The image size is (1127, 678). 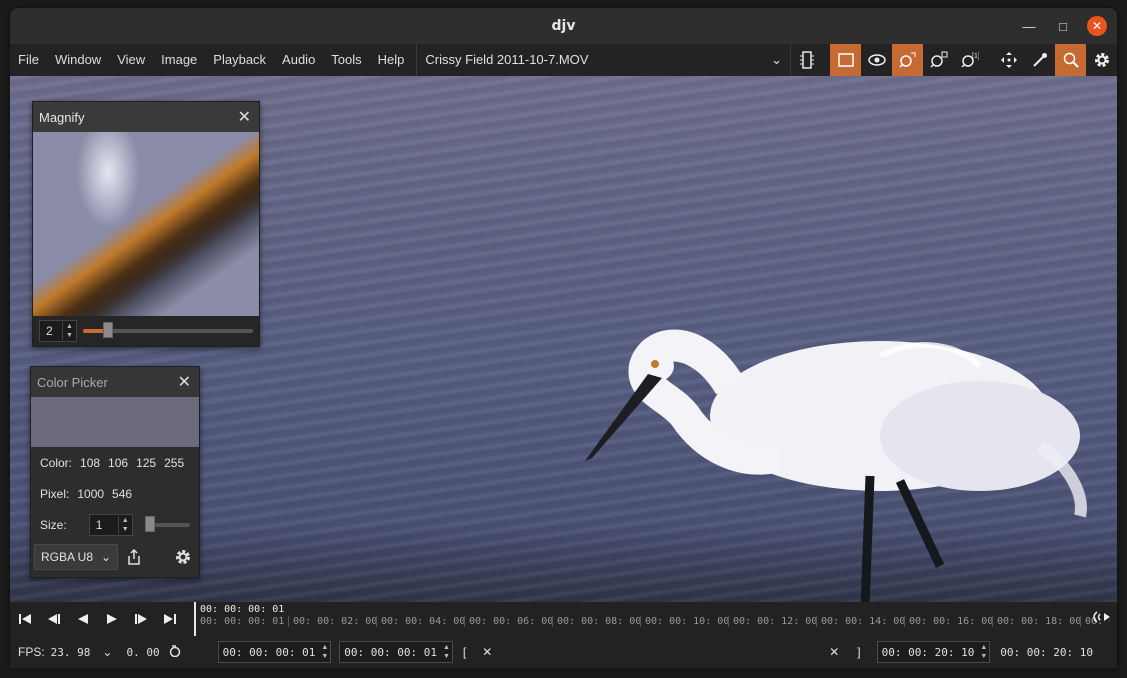 What do you see at coordinates (1029, 26) in the screenshot?
I see `minimize-icon: —` at bounding box center [1029, 26].